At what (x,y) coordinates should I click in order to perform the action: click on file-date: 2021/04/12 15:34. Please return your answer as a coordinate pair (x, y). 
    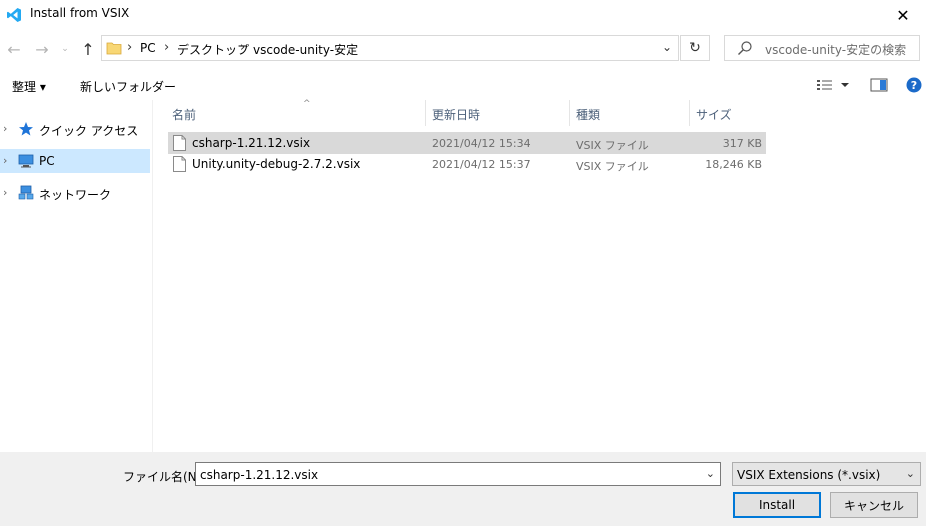
    Looking at the image, I should click on (481, 143).